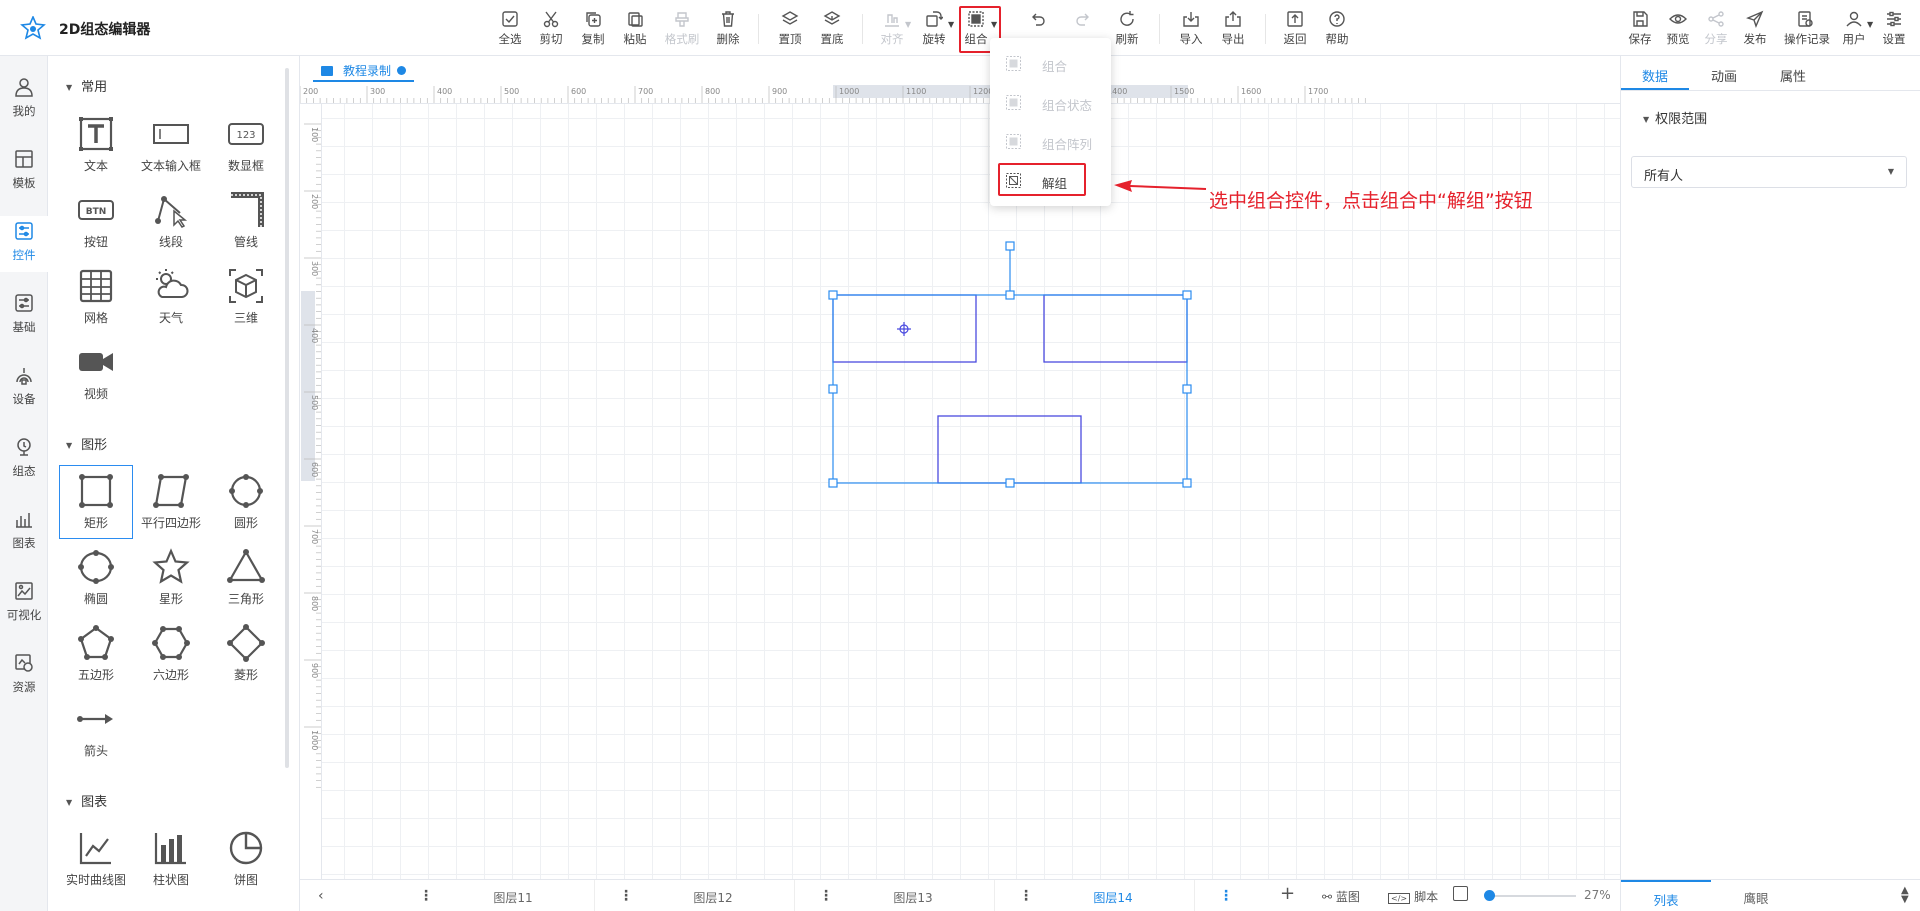  Describe the element at coordinates (246, 221) in the screenshot. I see `component-pipe: 管线` at that location.